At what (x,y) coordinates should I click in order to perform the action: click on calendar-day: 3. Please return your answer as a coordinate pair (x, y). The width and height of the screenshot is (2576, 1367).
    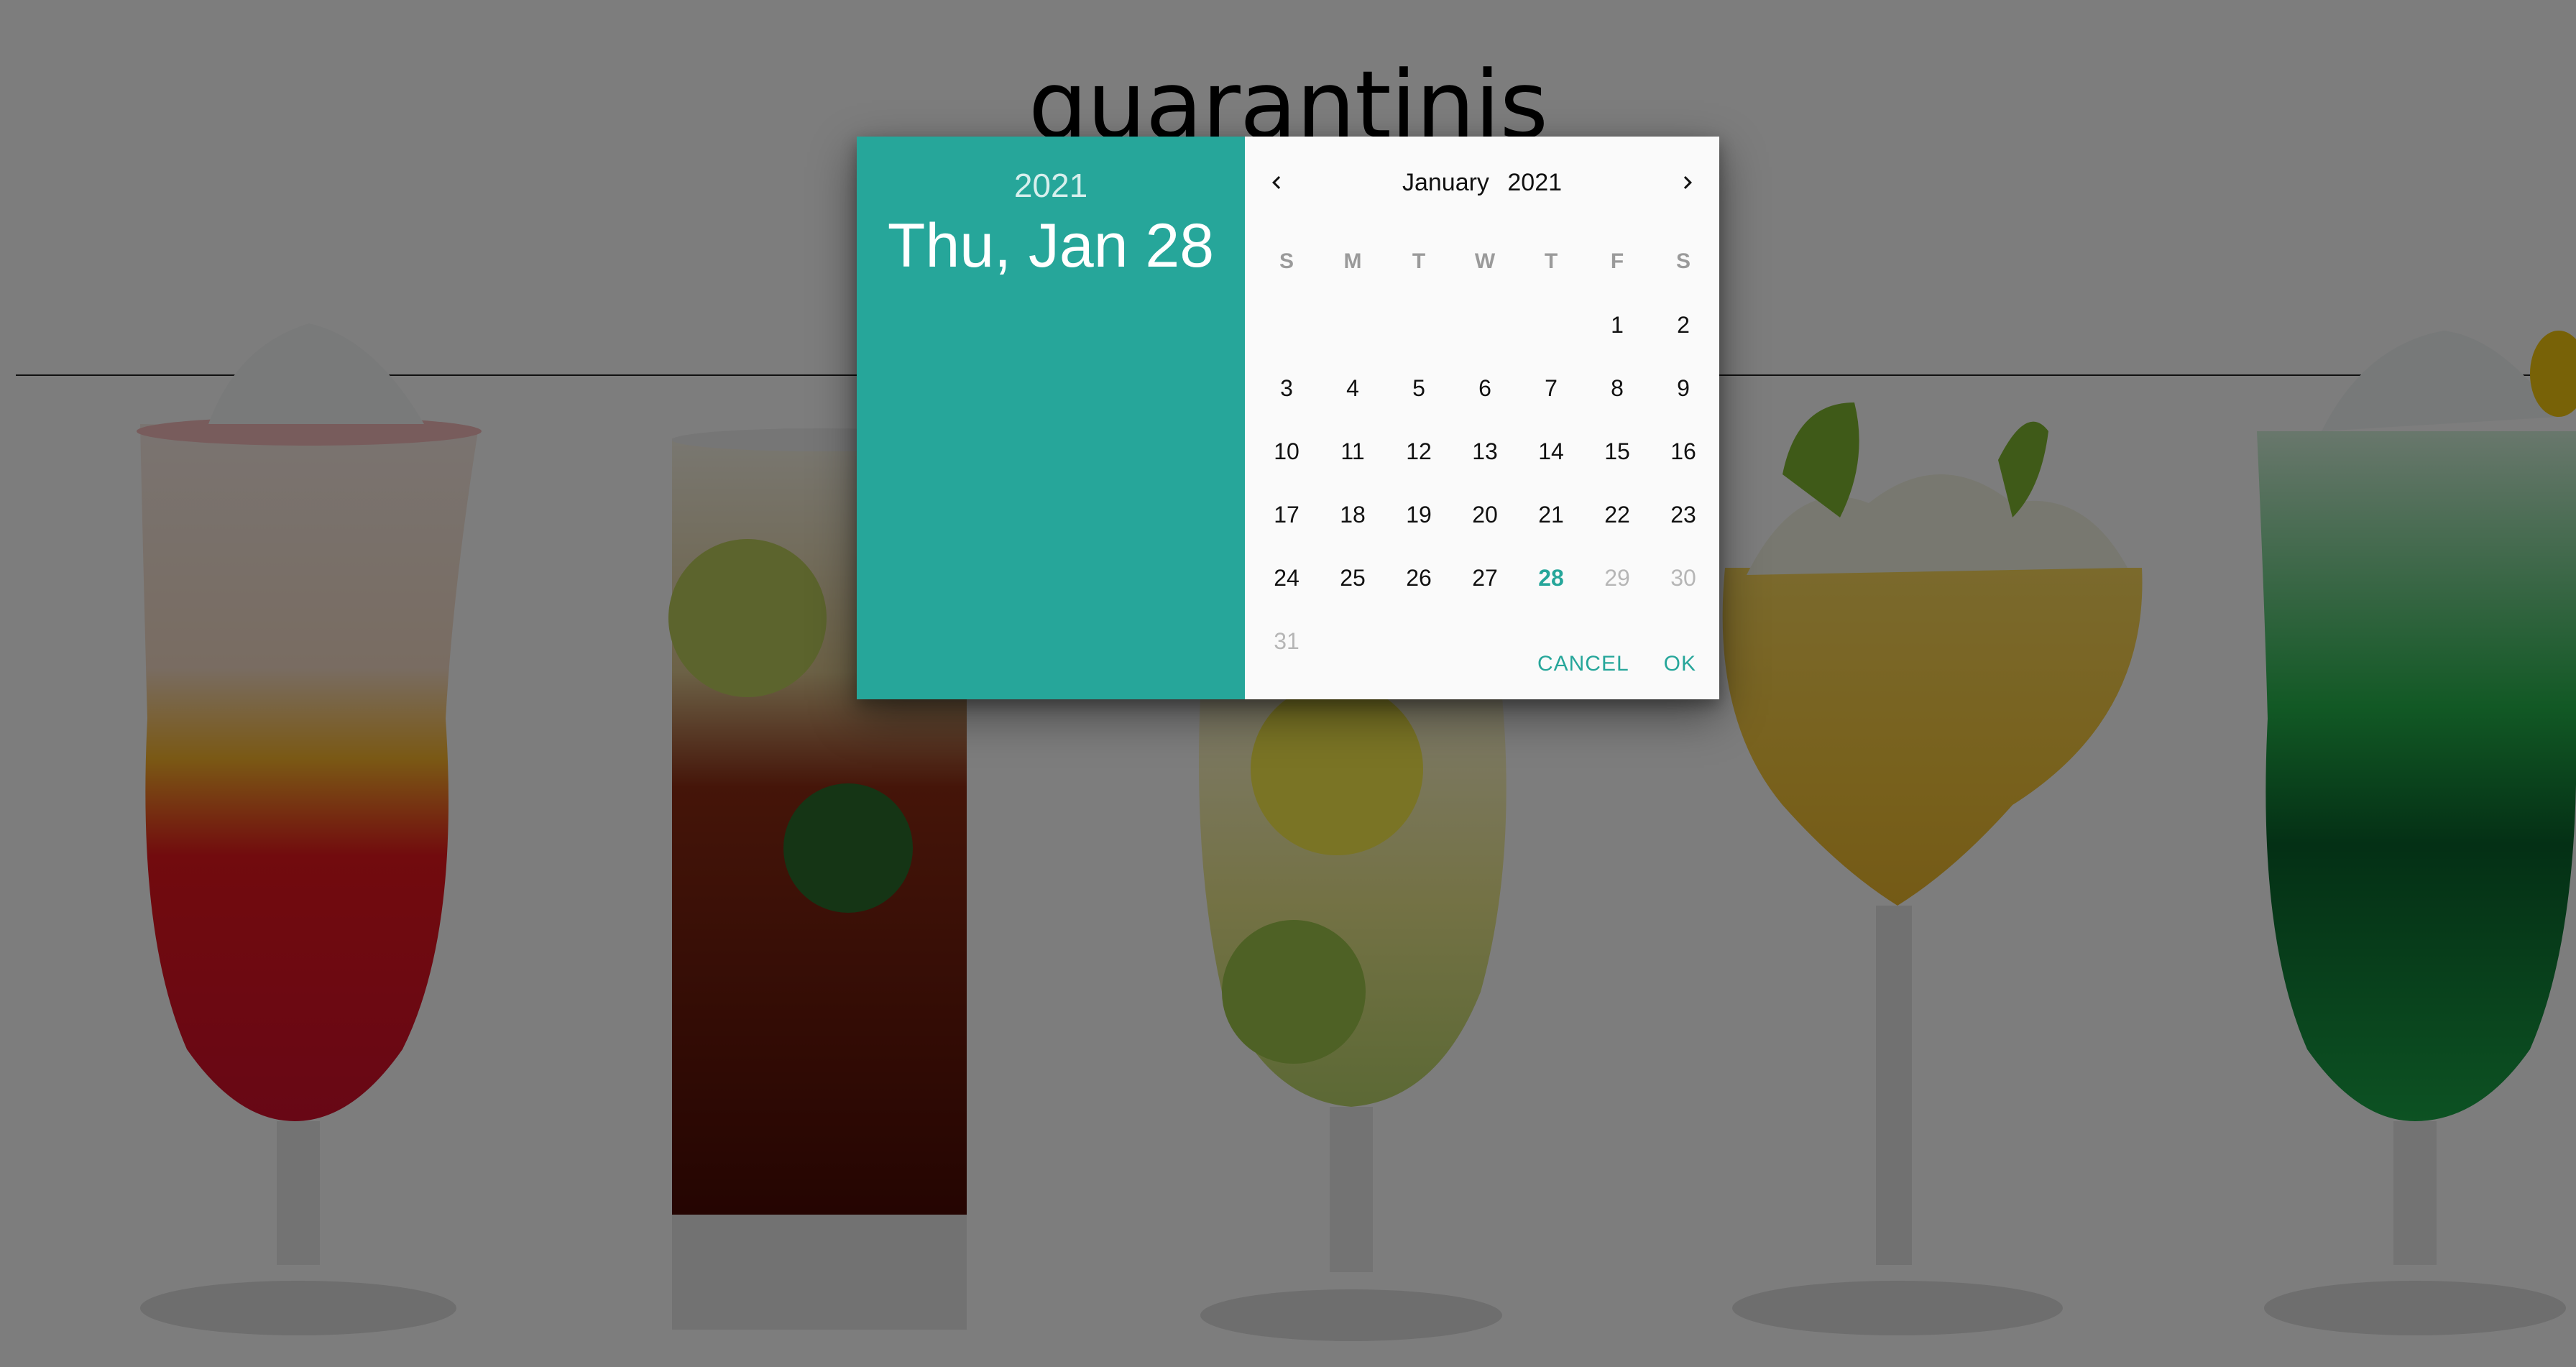
    Looking at the image, I should click on (1287, 388).